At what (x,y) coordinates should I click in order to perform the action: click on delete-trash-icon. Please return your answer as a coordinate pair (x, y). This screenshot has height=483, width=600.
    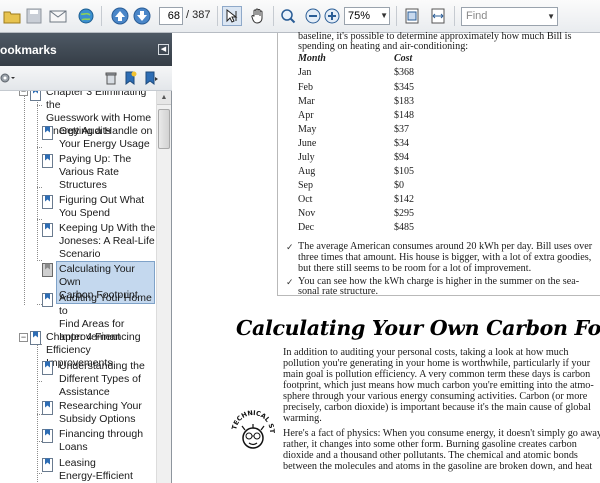
    Looking at the image, I should click on (111, 78).